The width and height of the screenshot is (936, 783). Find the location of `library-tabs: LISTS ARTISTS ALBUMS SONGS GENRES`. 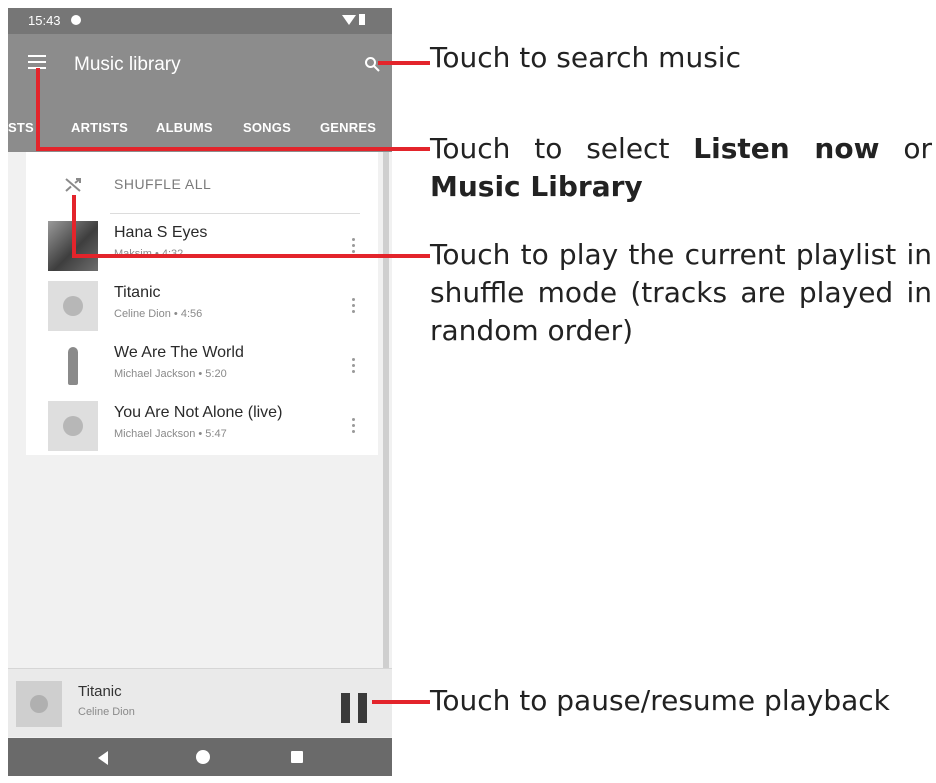

library-tabs: LISTS ARTISTS ALBUMS SONGS GENRES is located at coordinates (200, 133).